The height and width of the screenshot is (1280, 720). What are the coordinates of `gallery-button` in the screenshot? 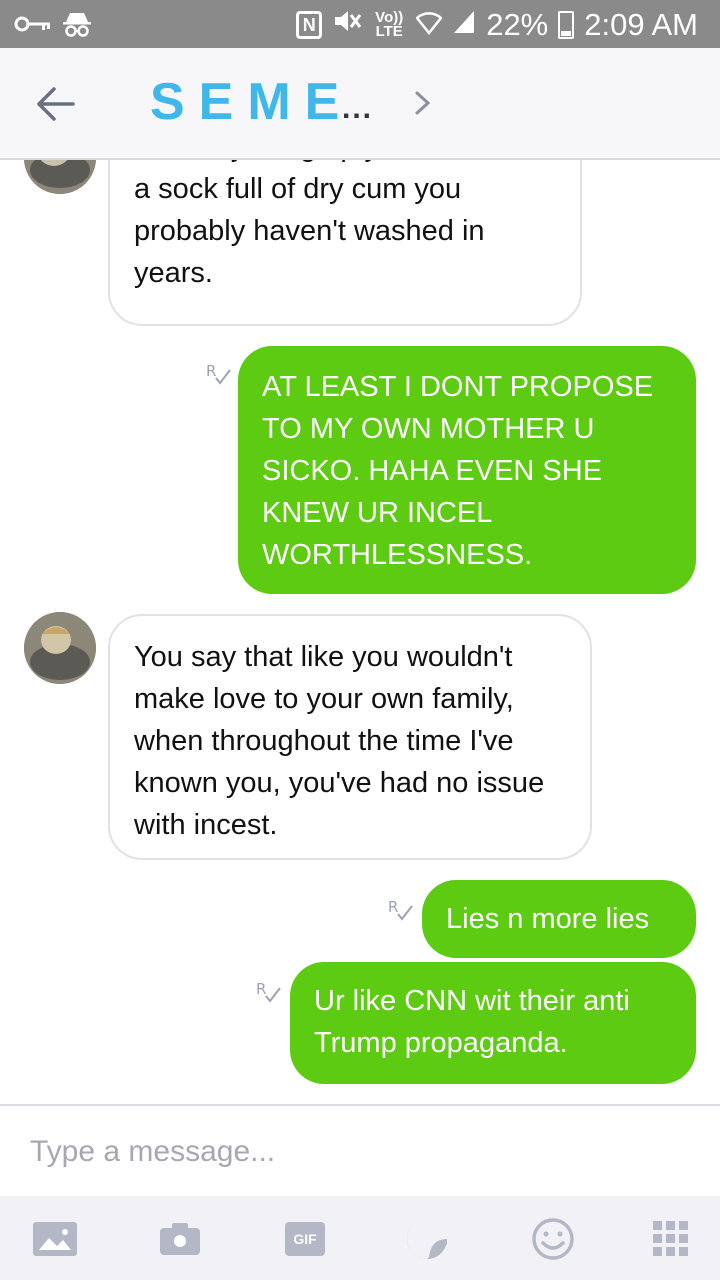 It's located at (55, 1239).